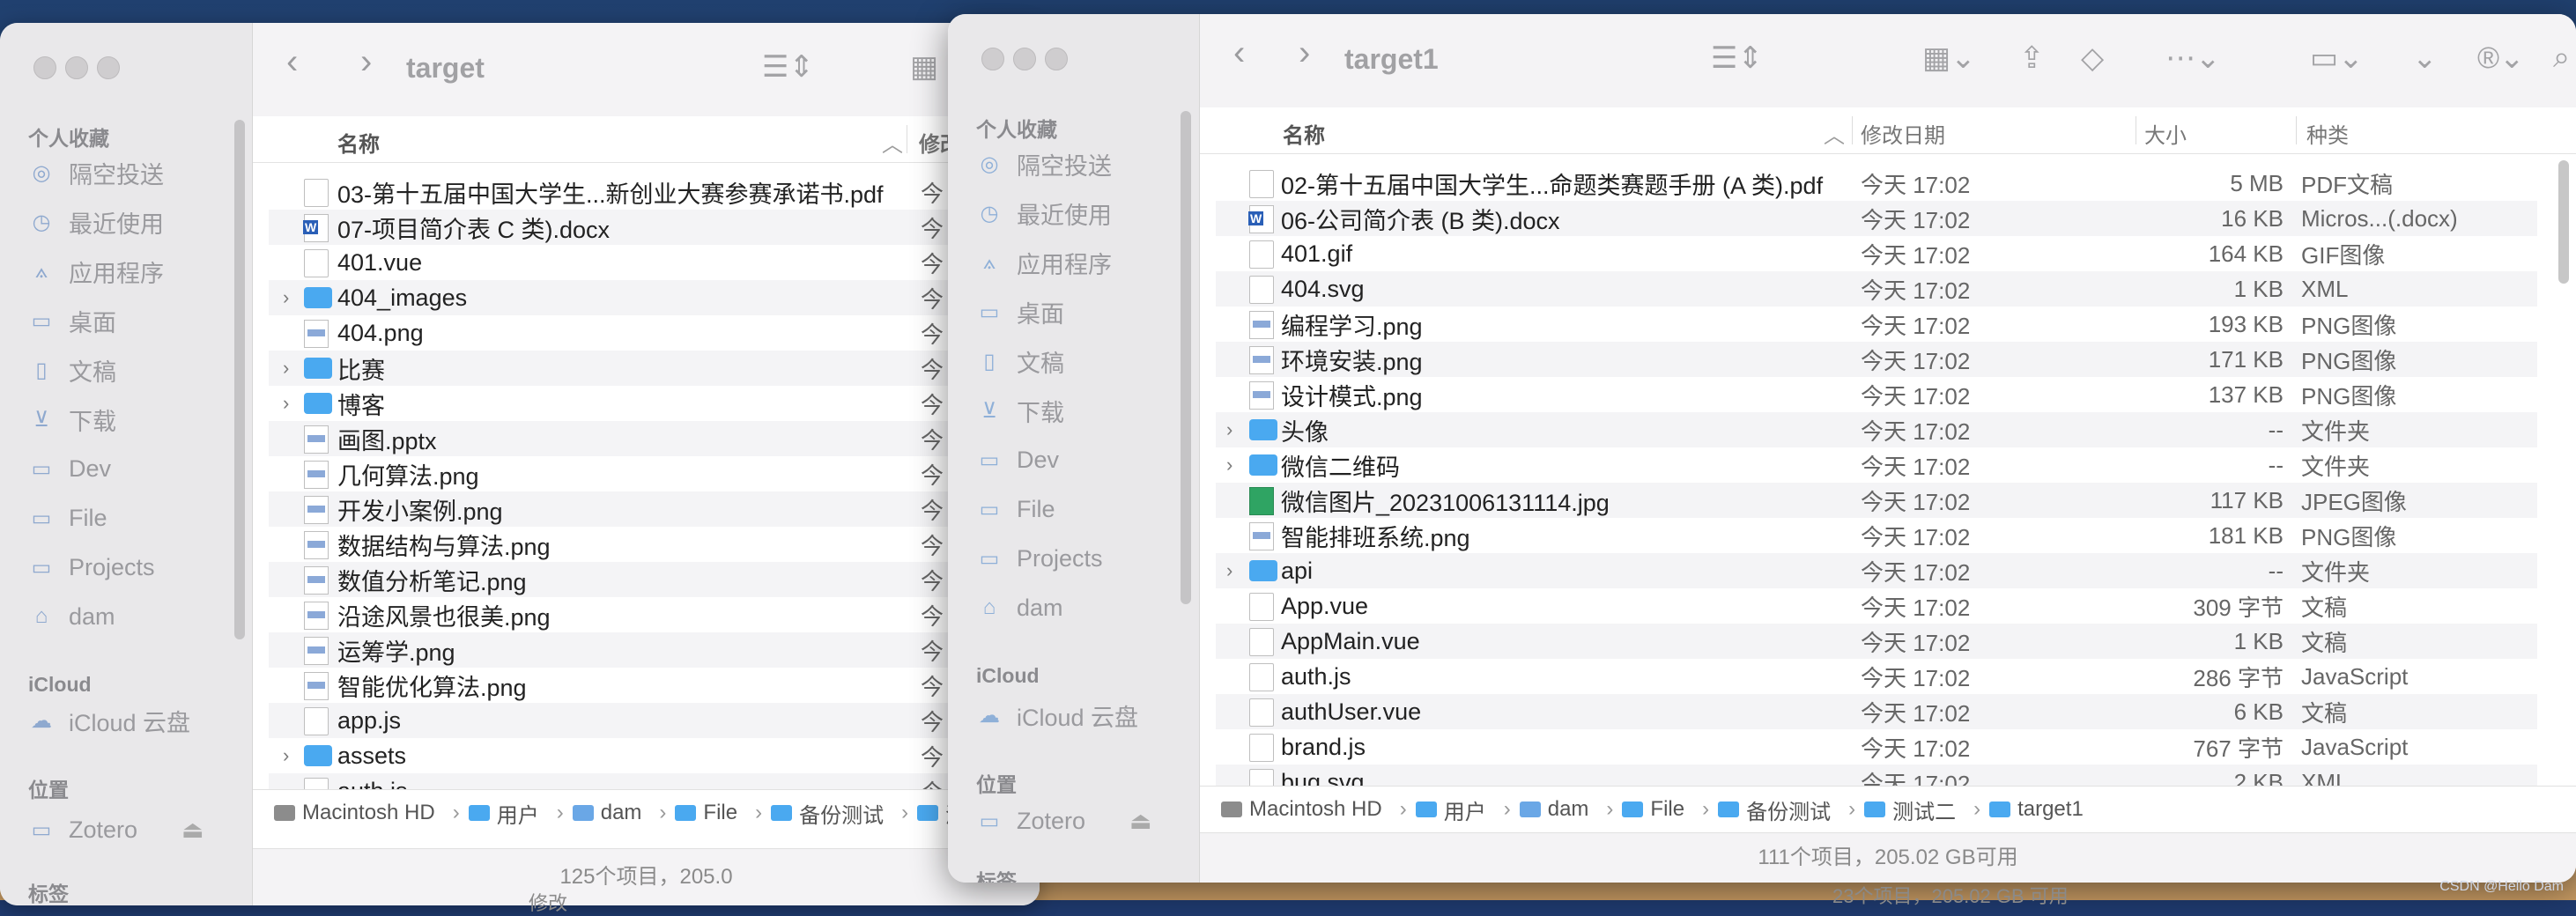 The height and width of the screenshot is (916, 2576). I want to click on sidebar-item-projects: ▭ Projects, so click(1039, 558).